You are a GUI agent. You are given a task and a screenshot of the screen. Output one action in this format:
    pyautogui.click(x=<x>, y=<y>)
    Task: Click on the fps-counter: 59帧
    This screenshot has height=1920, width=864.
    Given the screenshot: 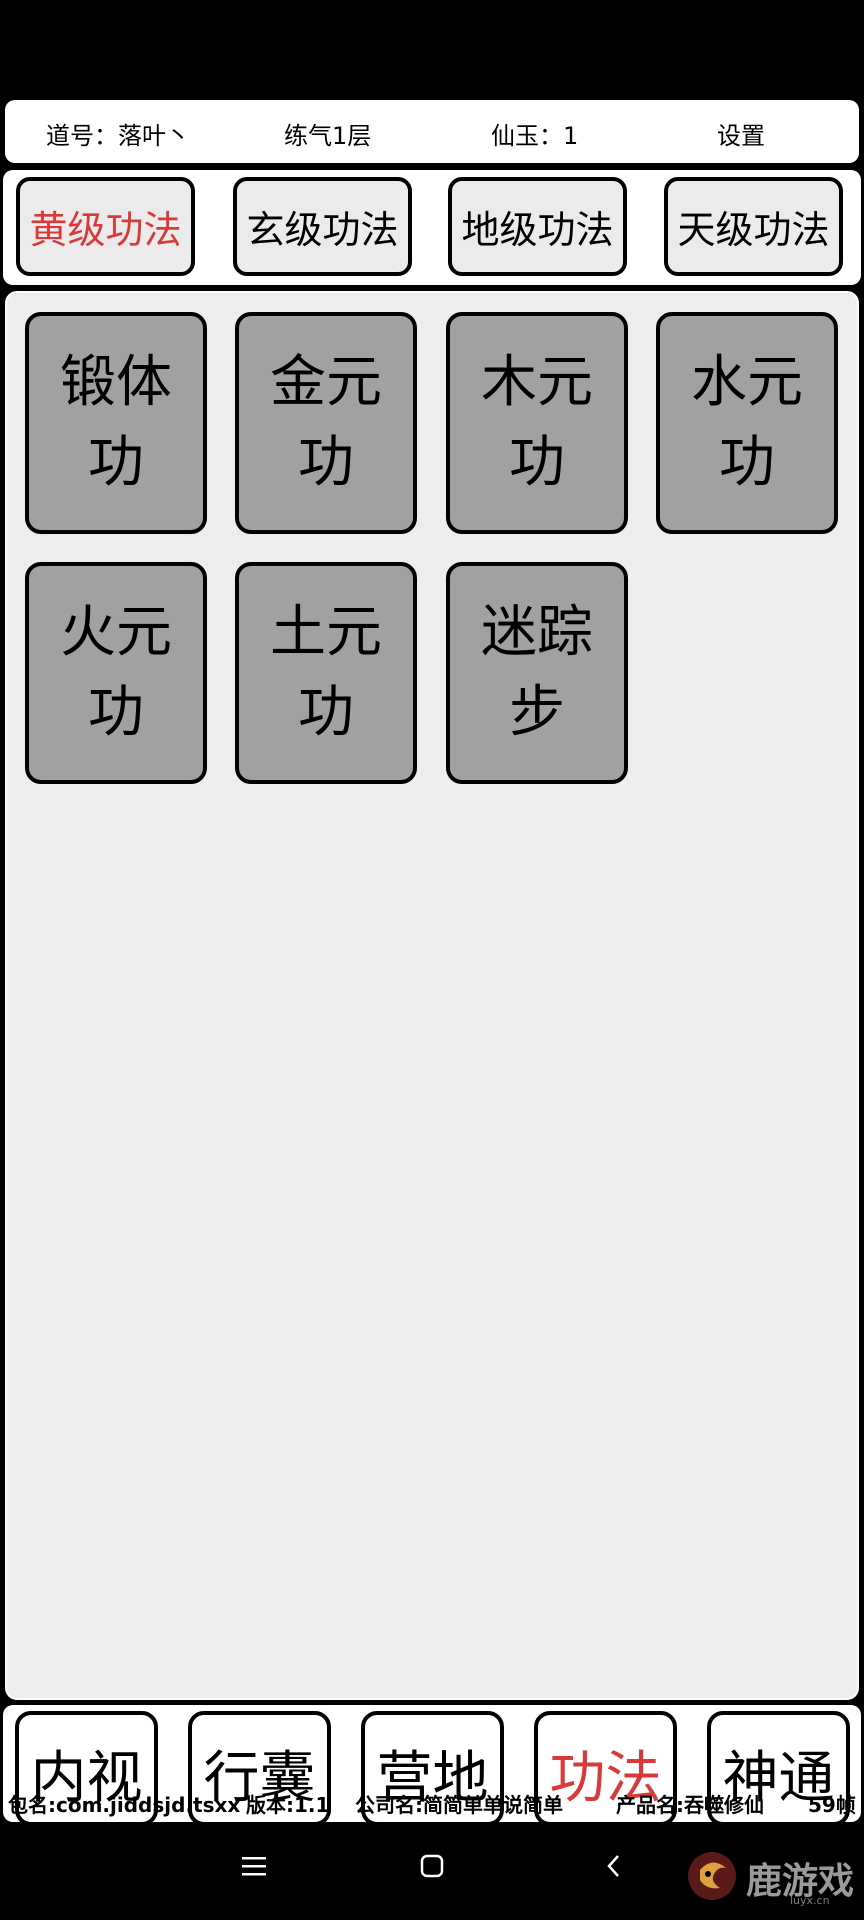 What is the action you would take?
    pyautogui.click(x=832, y=1805)
    